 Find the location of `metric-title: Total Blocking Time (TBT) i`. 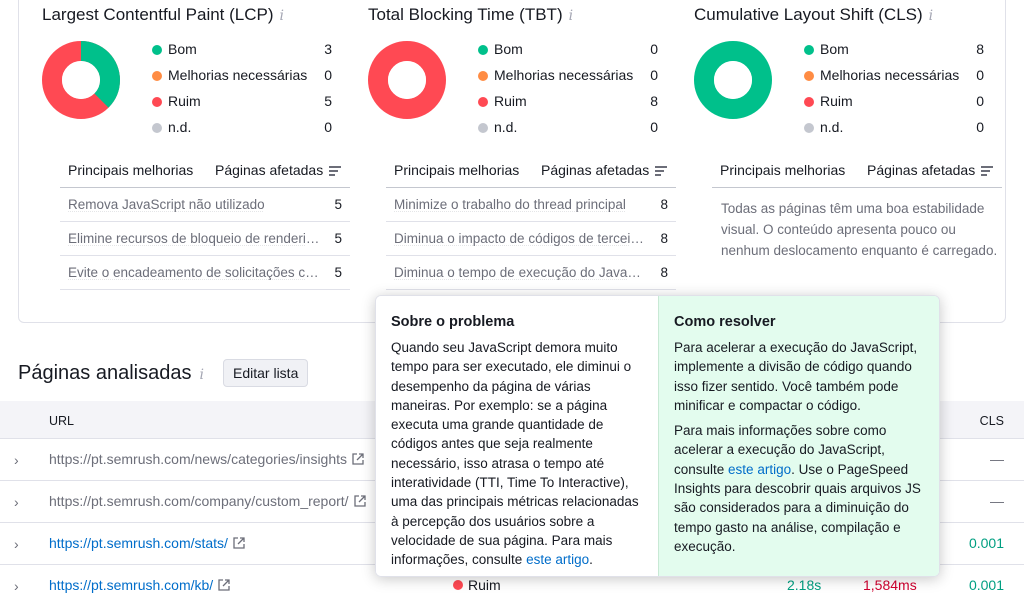

metric-title: Total Blocking Time (TBT) i is located at coordinates (471, 14).